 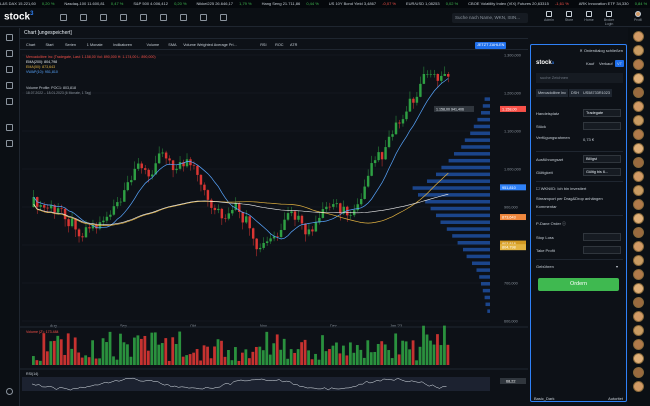 I want to click on nav-broker-login: Broker Login, so click(x=609, y=18).